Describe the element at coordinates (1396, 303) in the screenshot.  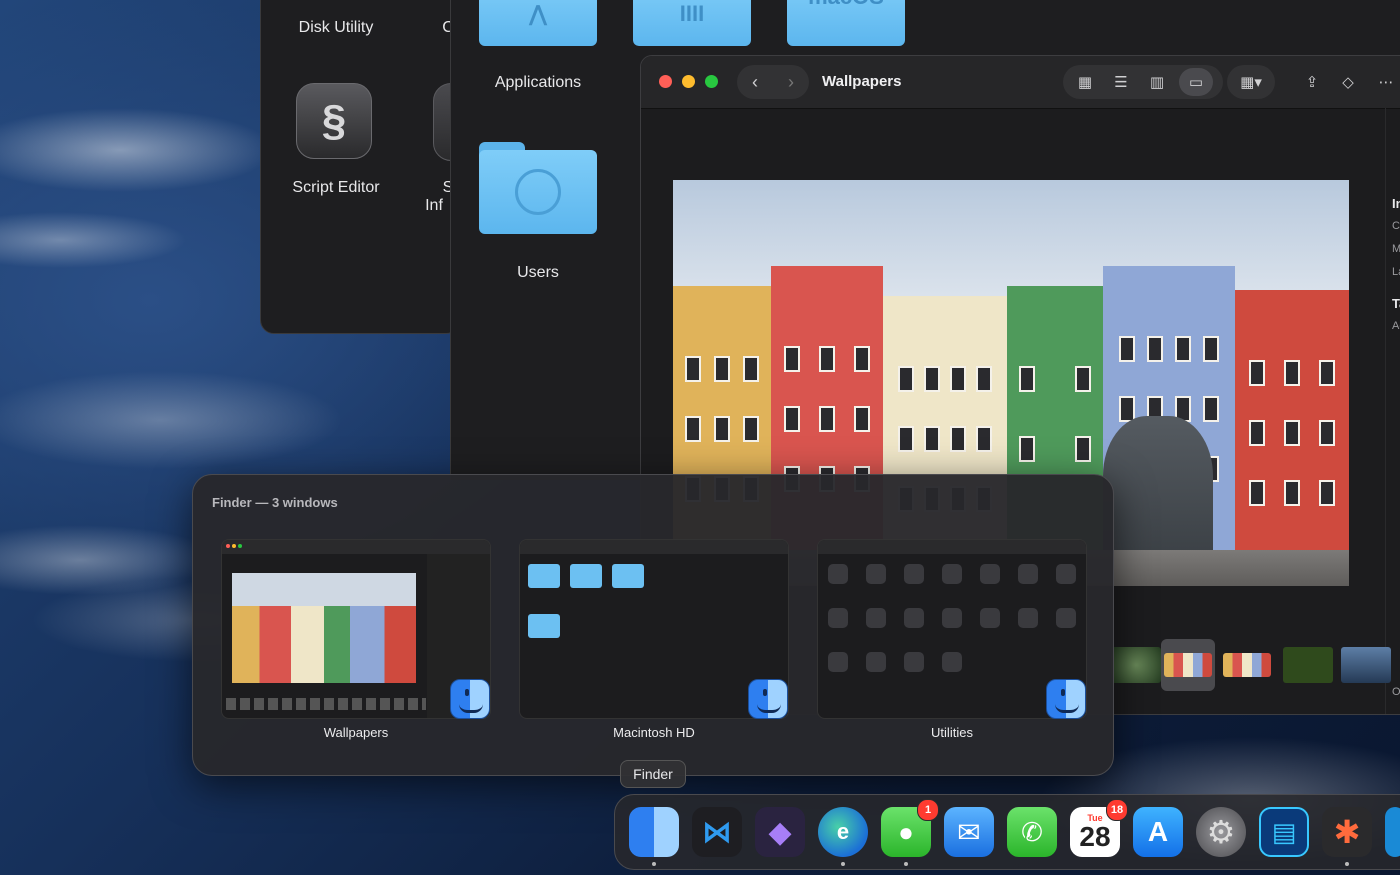
I see `tags-heading: Ta` at that location.